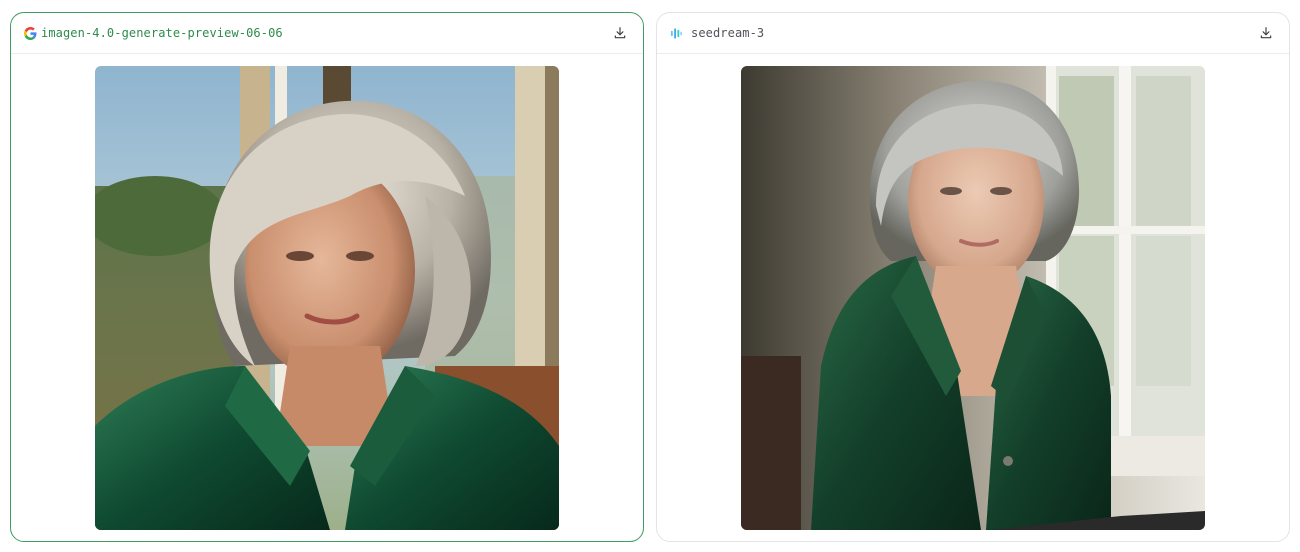 The height and width of the screenshot is (552, 1300). Describe the element at coordinates (676, 33) in the screenshot. I see `seedream-icon` at that location.